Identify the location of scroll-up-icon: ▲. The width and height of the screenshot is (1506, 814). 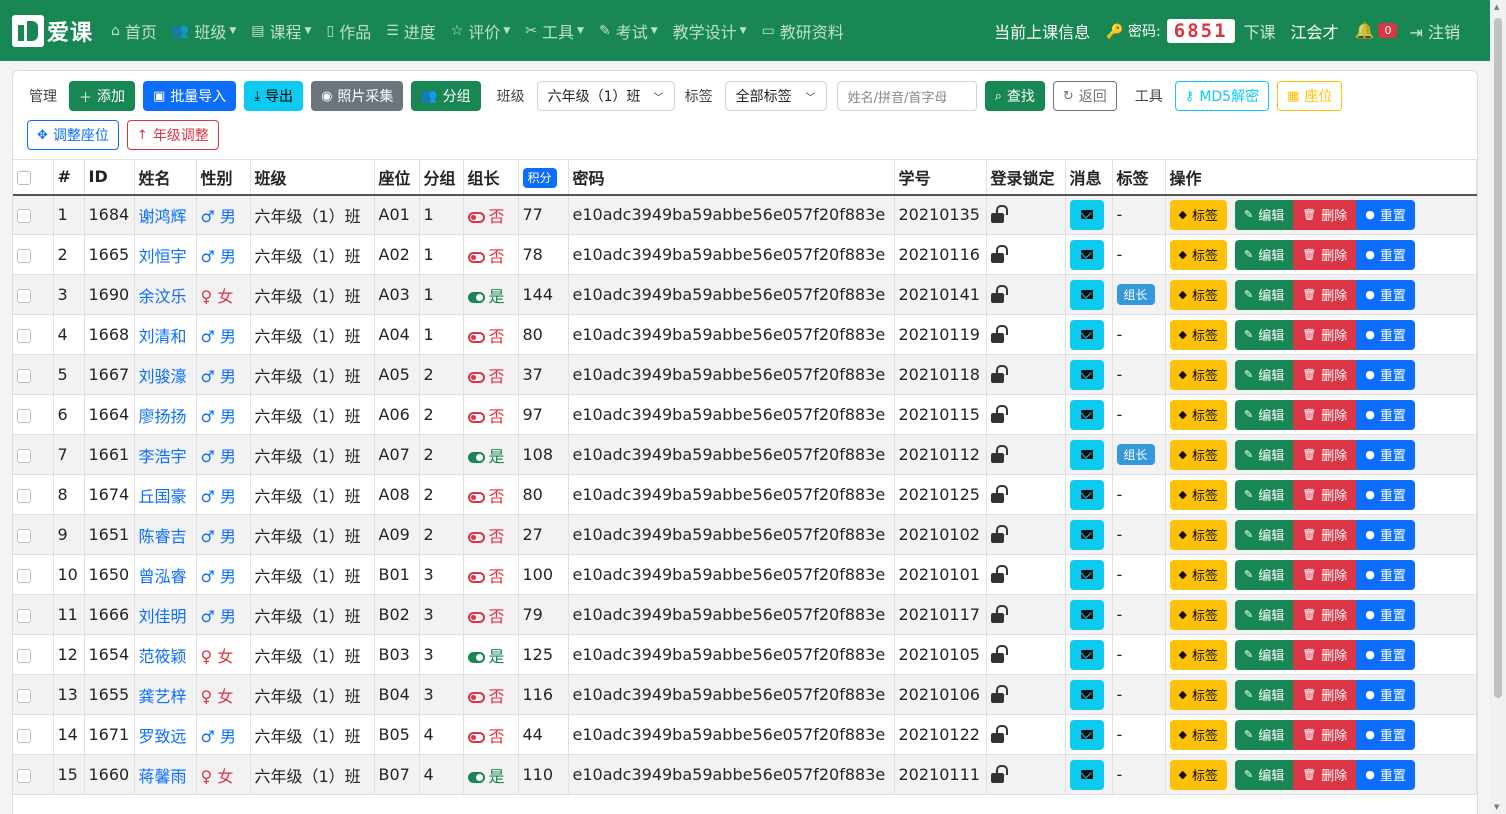
(1496, 7).